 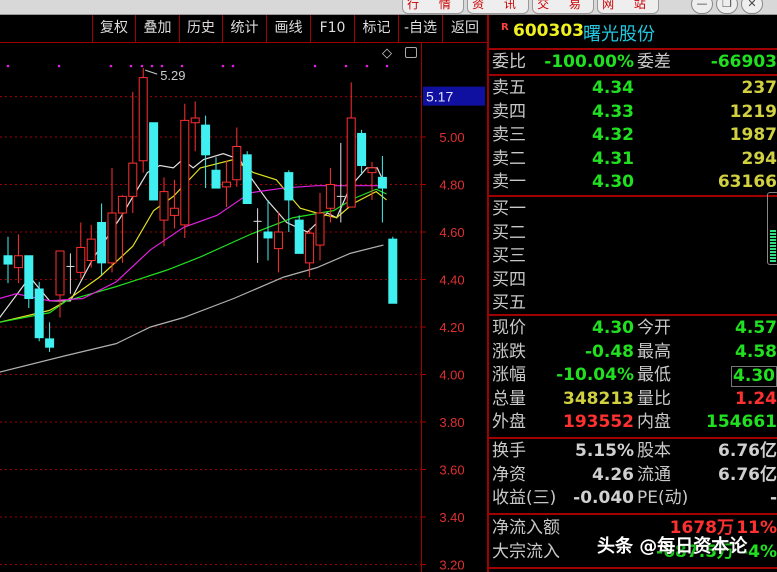 I want to click on sell-level-row: 卖五 4.34 237, so click(x=633, y=88).